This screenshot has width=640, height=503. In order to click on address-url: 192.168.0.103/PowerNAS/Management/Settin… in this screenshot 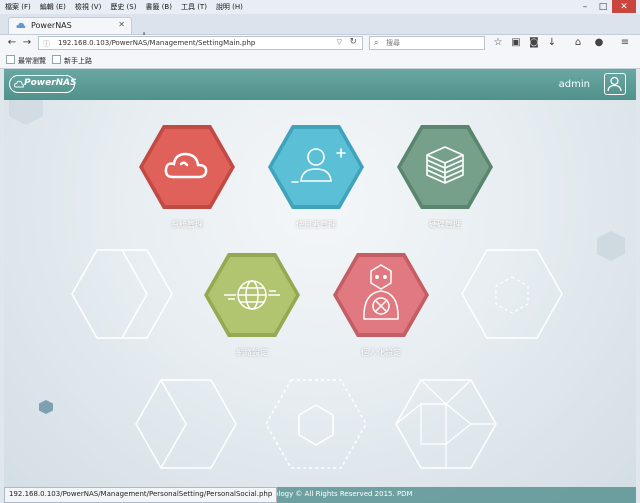, I will do `click(157, 43)`.